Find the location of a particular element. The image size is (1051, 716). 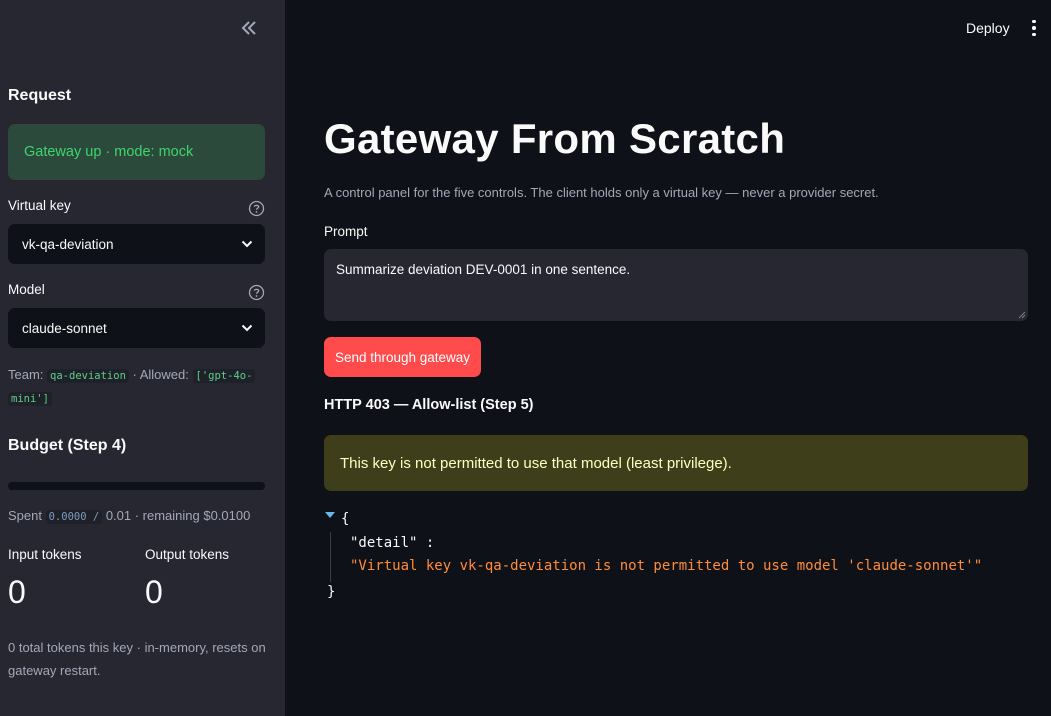

budget-heading: Budget (Step 4) is located at coordinates (67, 445).